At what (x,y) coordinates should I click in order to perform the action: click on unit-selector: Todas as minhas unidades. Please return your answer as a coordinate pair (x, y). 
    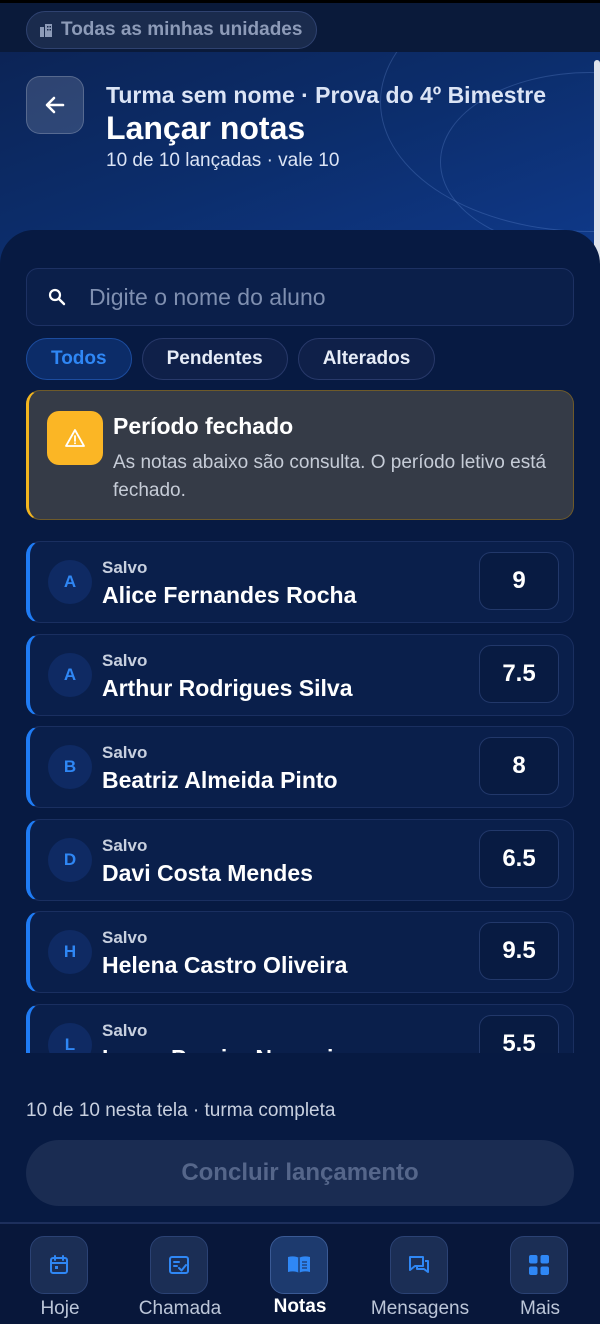
    Looking at the image, I should click on (172, 30).